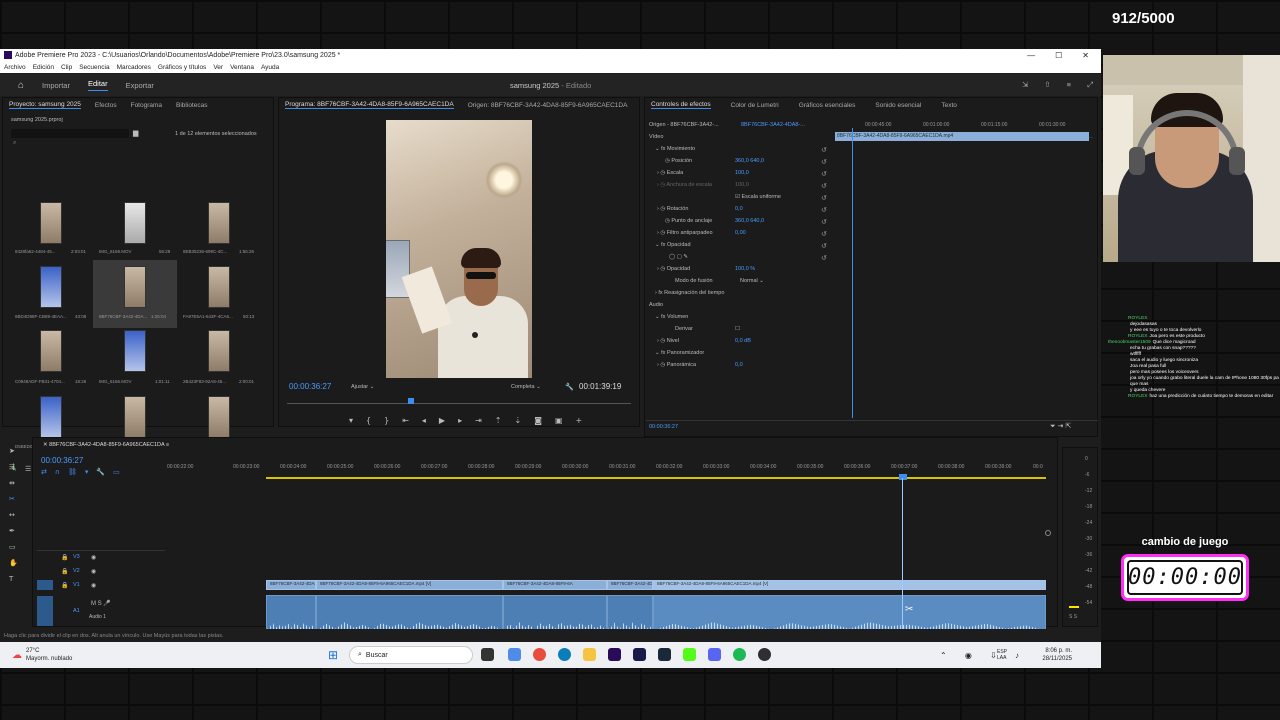 The width and height of the screenshot is (1280, 720). Describe the element at coordinates (14, 531) in the screenshot. I see `pen-tool-icon: ✒` at that location.